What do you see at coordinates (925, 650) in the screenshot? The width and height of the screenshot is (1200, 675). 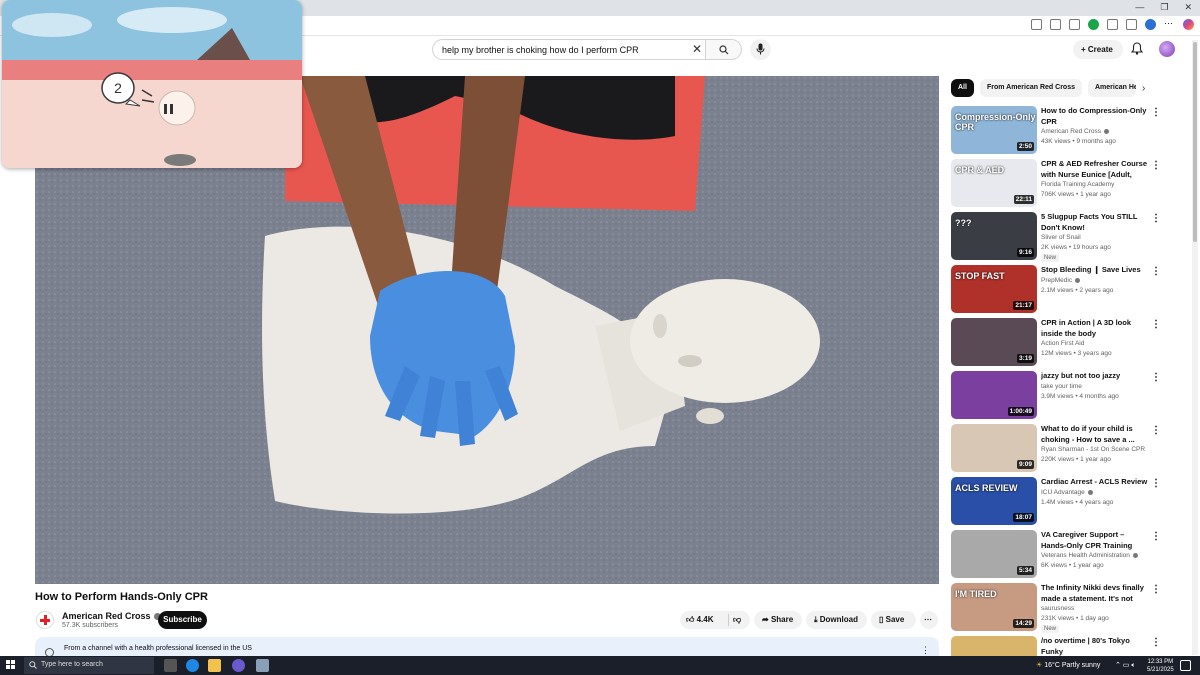 I see `notice-menu-icon: ⋮` at bounding box center [925, 650].